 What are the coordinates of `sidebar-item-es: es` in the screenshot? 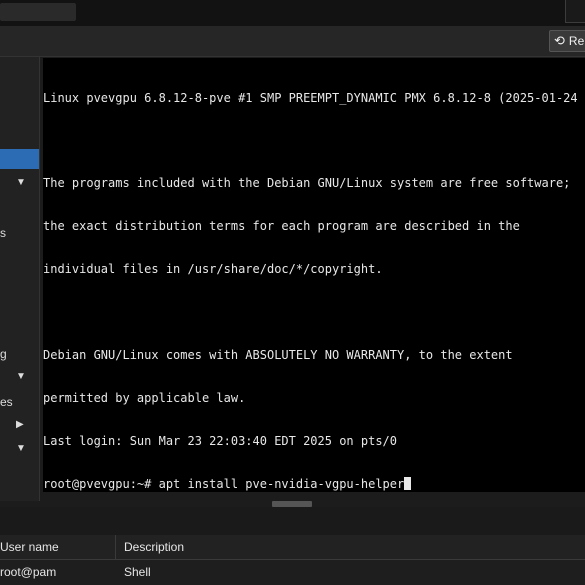 It's located at (19, 402).